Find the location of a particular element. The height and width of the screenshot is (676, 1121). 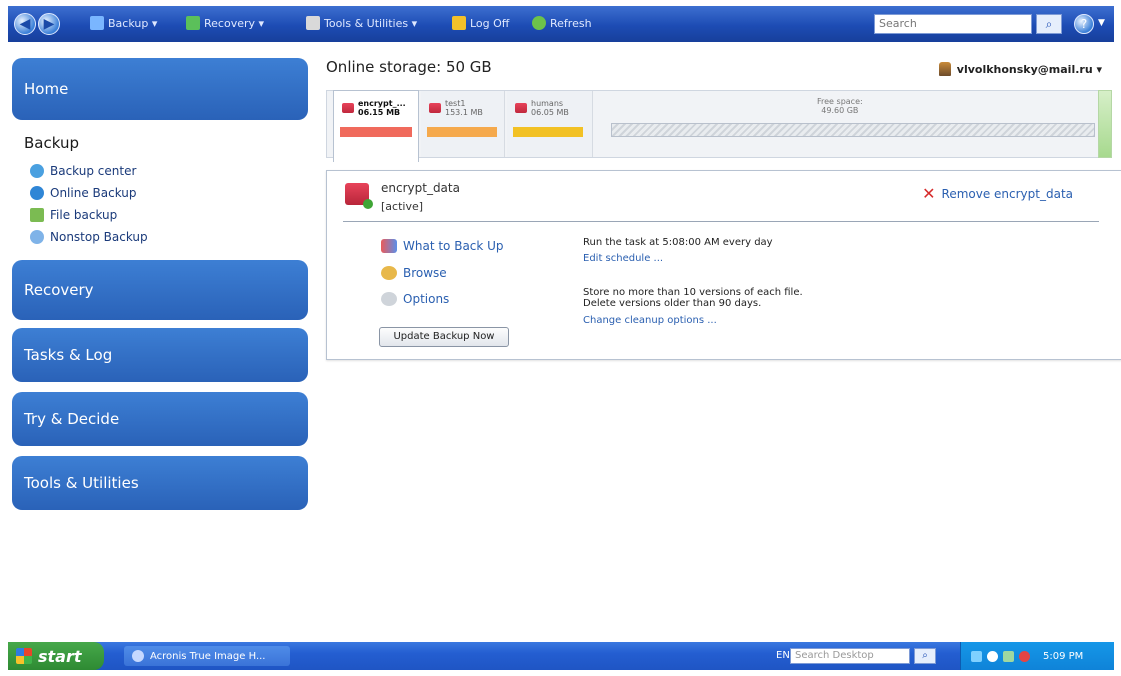

sidebar-item-recovery: Recovery is located at coordinates (160, 290).